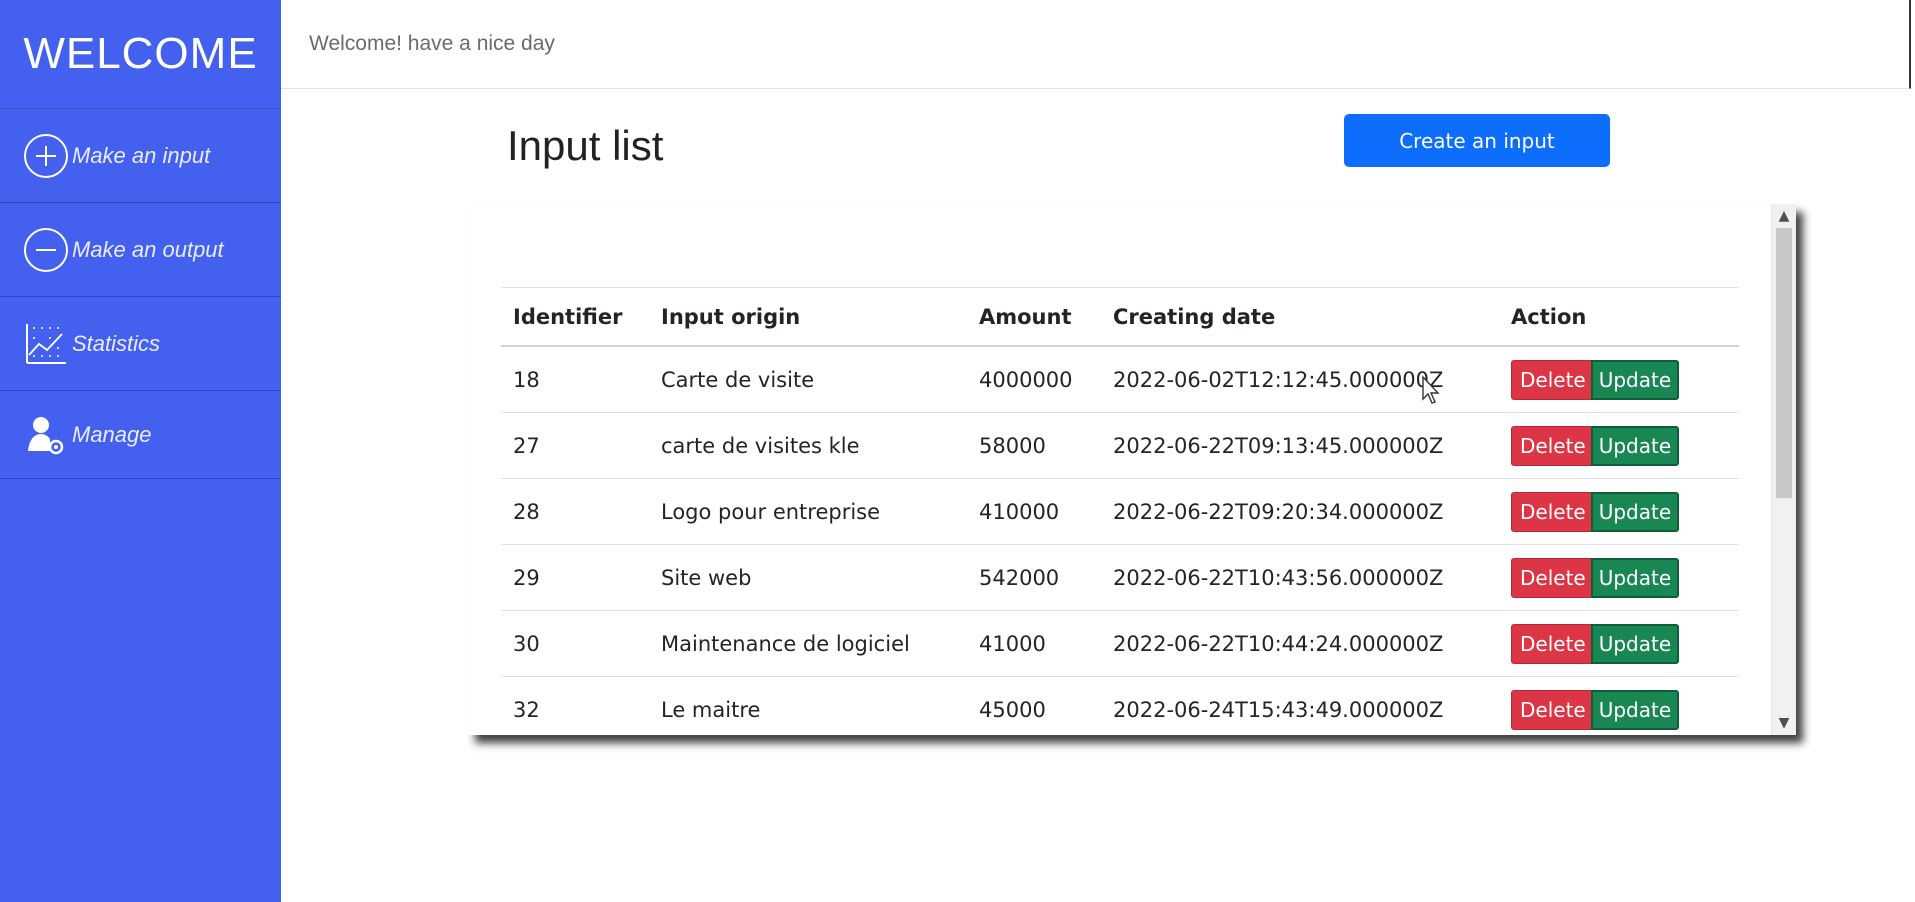  Describe the element at coordinates (116, 343) in the screenshot. I see `sidebar-item-label: Statistics` at that location.